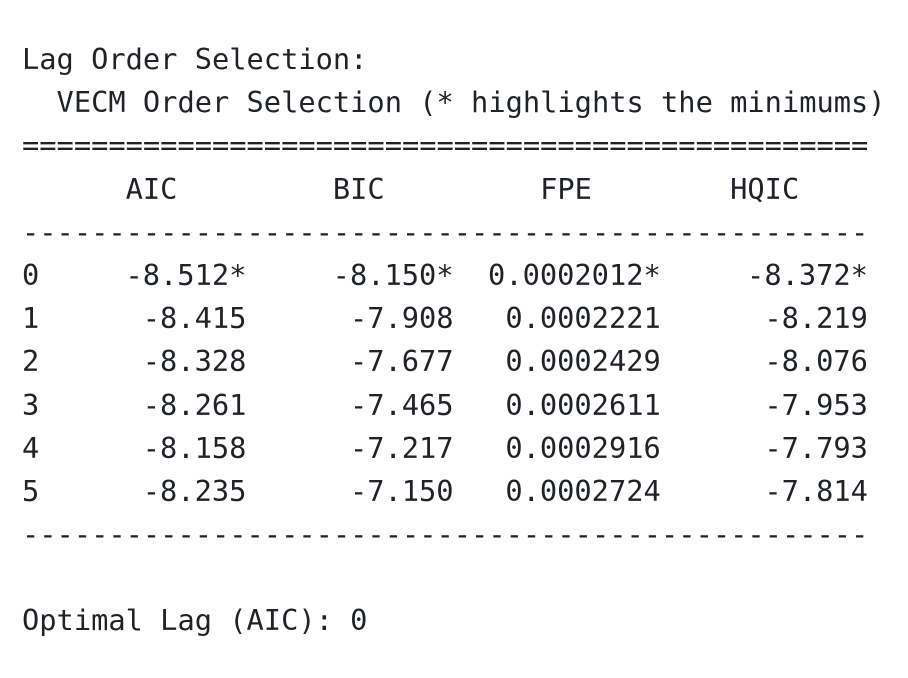  What do you see at coordinates (583, 361) in the screenshot?
I see `fpe-cell: 0.0002429` at bounding box center [583, 361].